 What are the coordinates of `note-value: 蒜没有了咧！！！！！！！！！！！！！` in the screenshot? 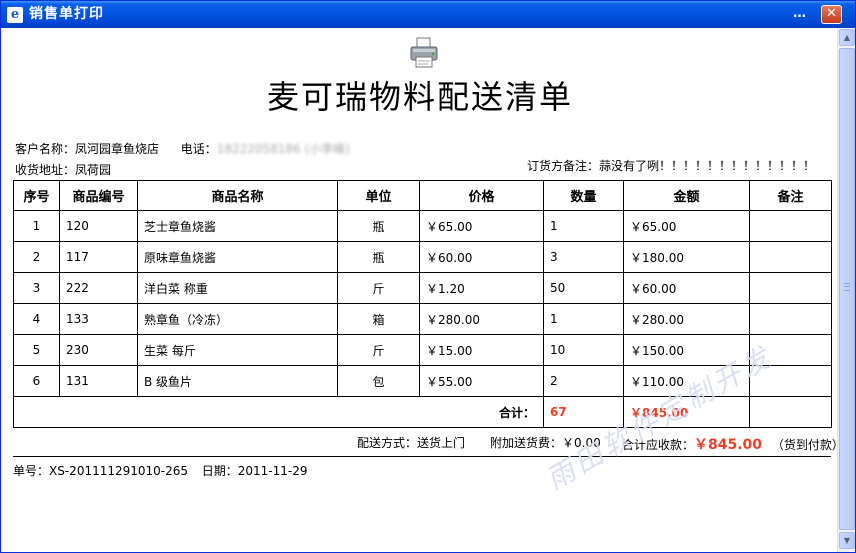 It's located at (707, 166).